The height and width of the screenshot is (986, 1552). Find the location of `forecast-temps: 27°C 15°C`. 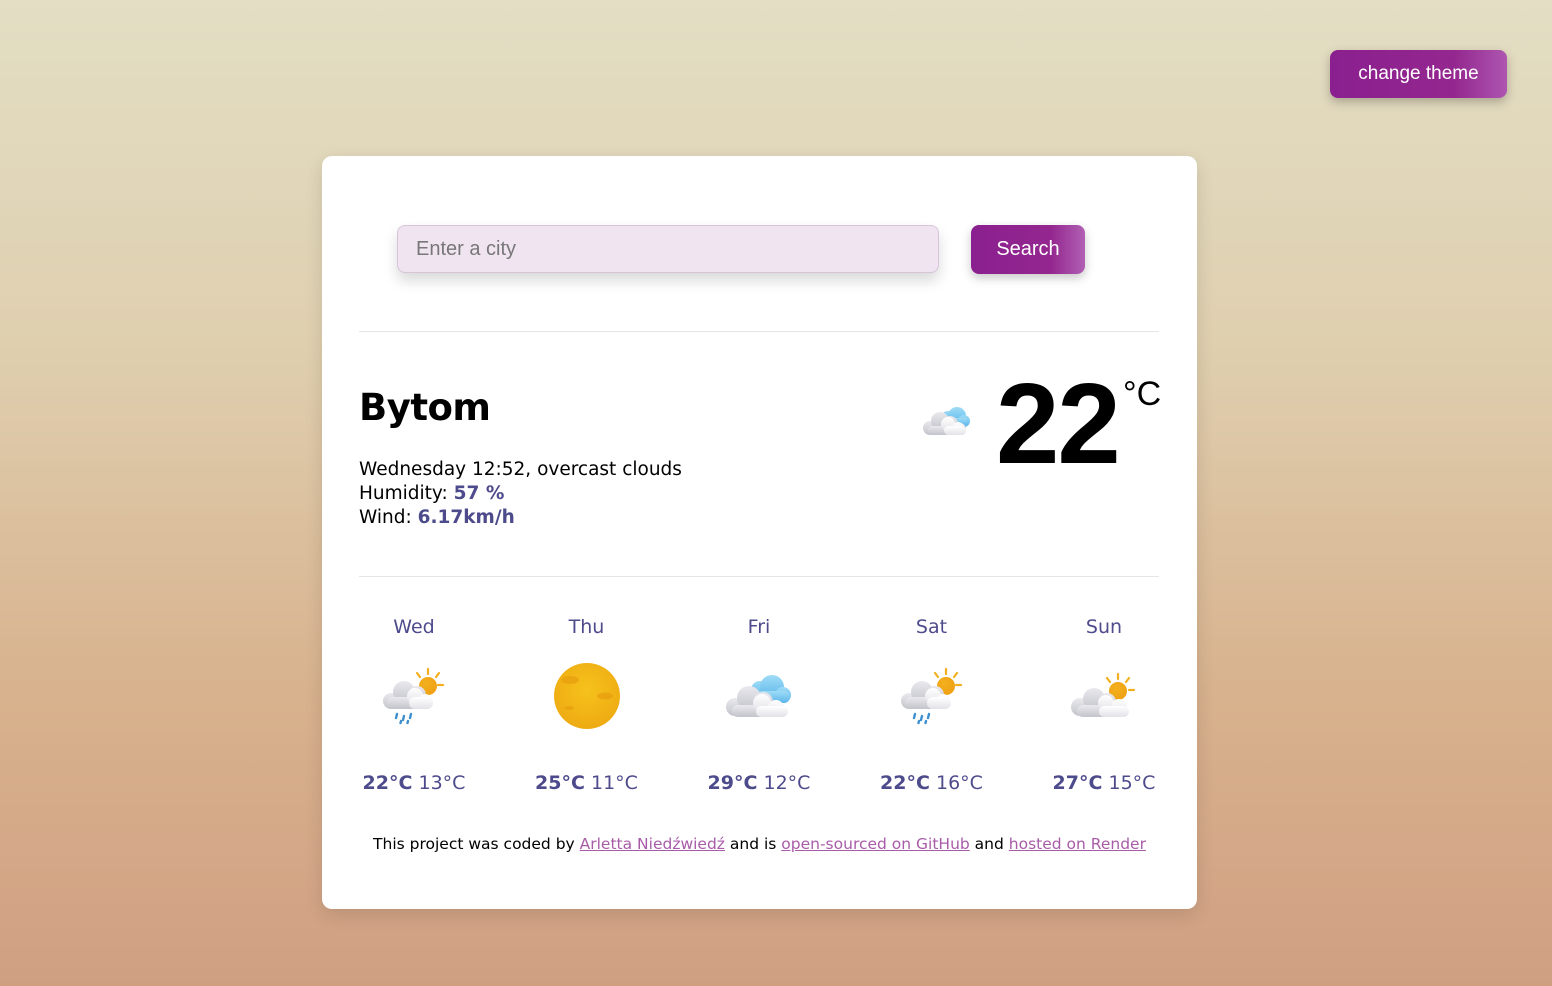

forecast-temps: 27°C 15°C is located at coordinates (1104, 783).